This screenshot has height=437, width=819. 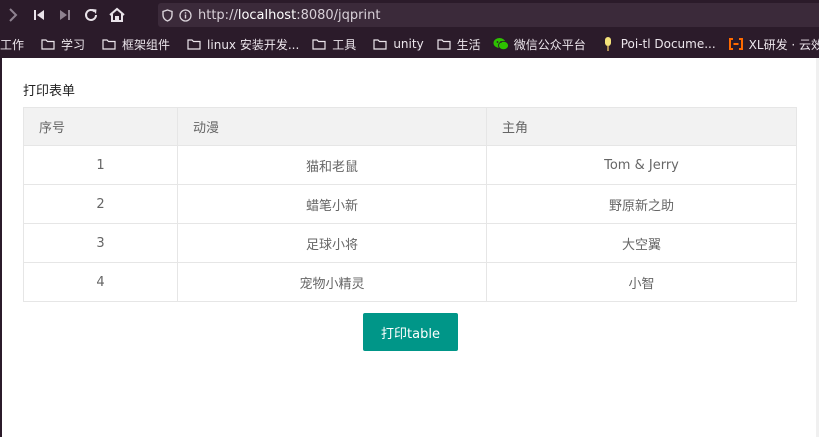 I want to click on bookmark-label: unity, so click(x=408, y=44).